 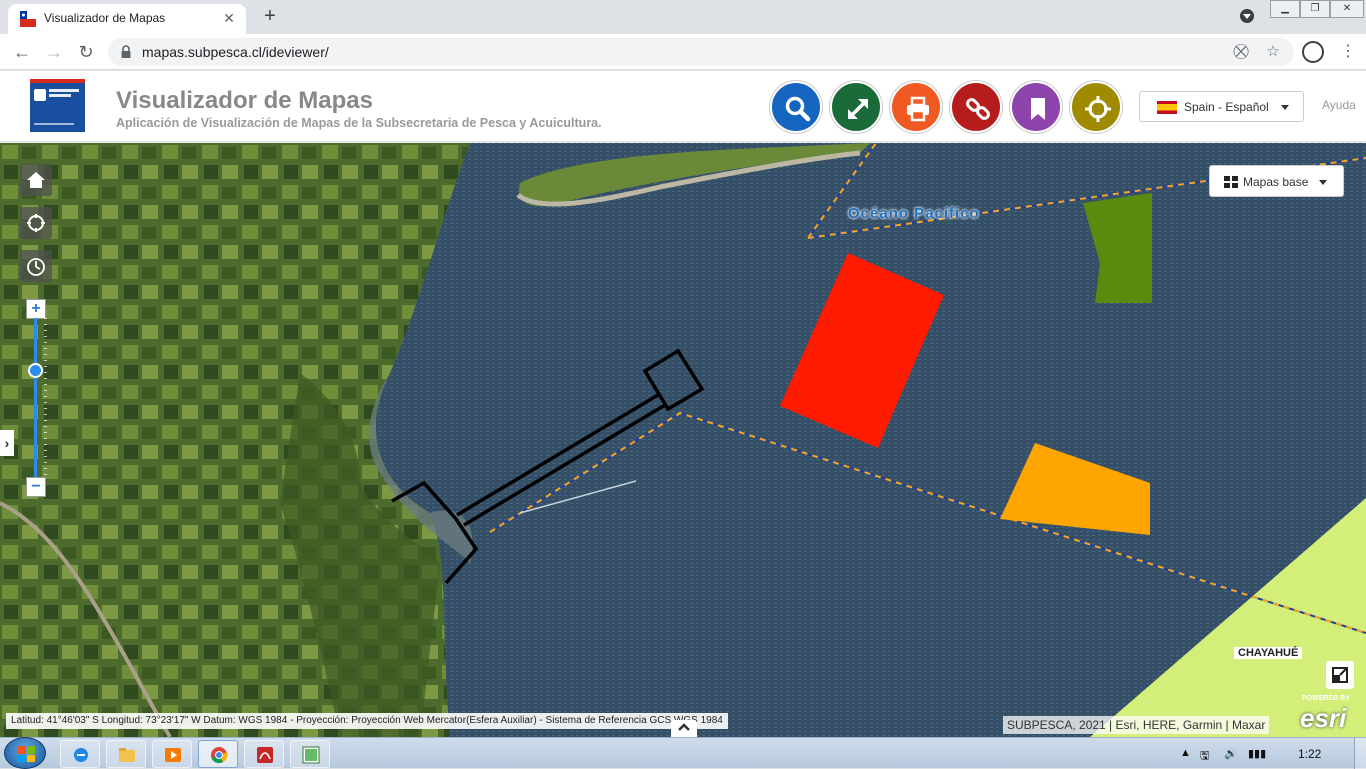 I want to click on printer-icon, so click(x=918, y=109).